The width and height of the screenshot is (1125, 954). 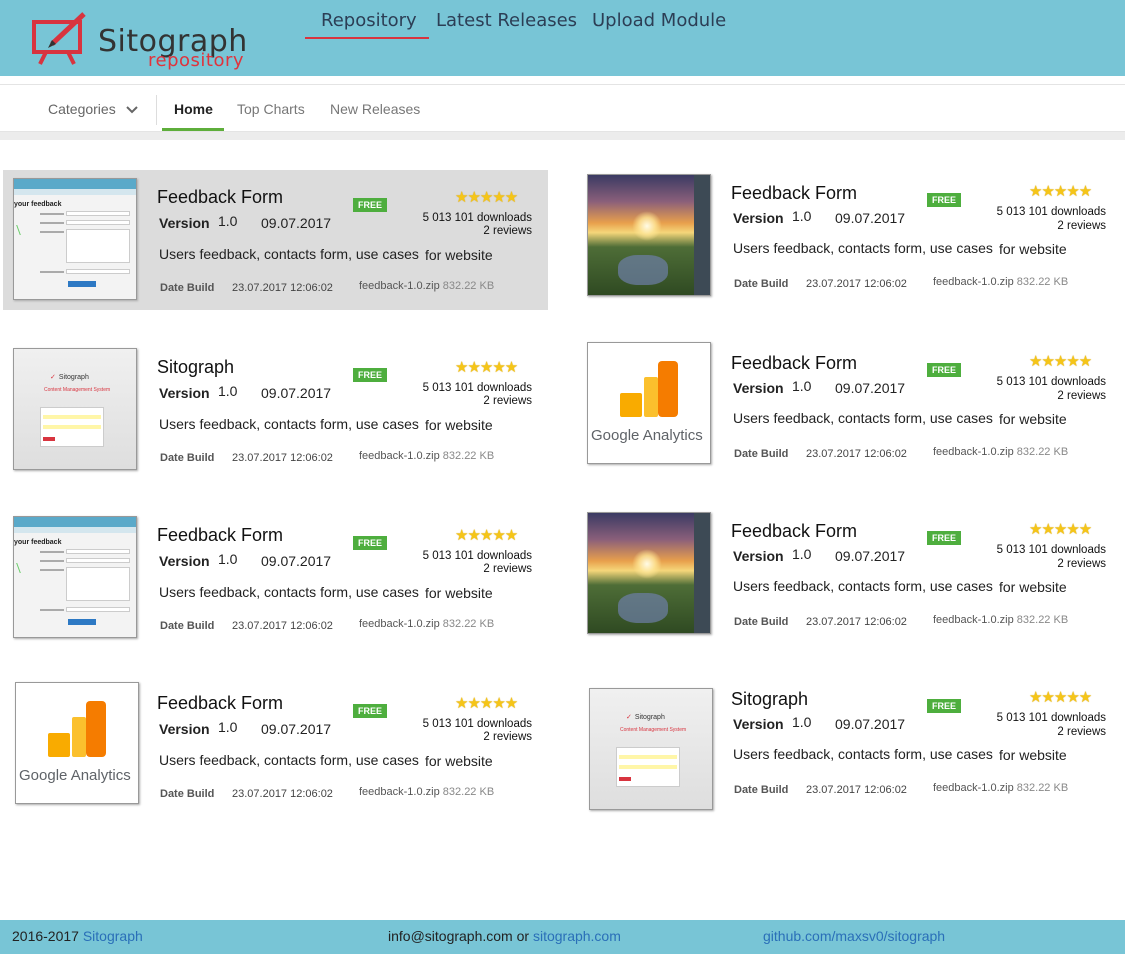 What do you see at coordinates (375, 109) in the screenshot?
I see `tab-new-releases: New Releases` at bounding box center [375, 109].